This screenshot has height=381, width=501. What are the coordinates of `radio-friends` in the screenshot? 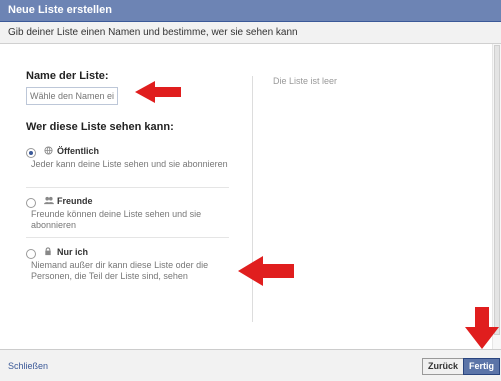 It's located at (31, 203).